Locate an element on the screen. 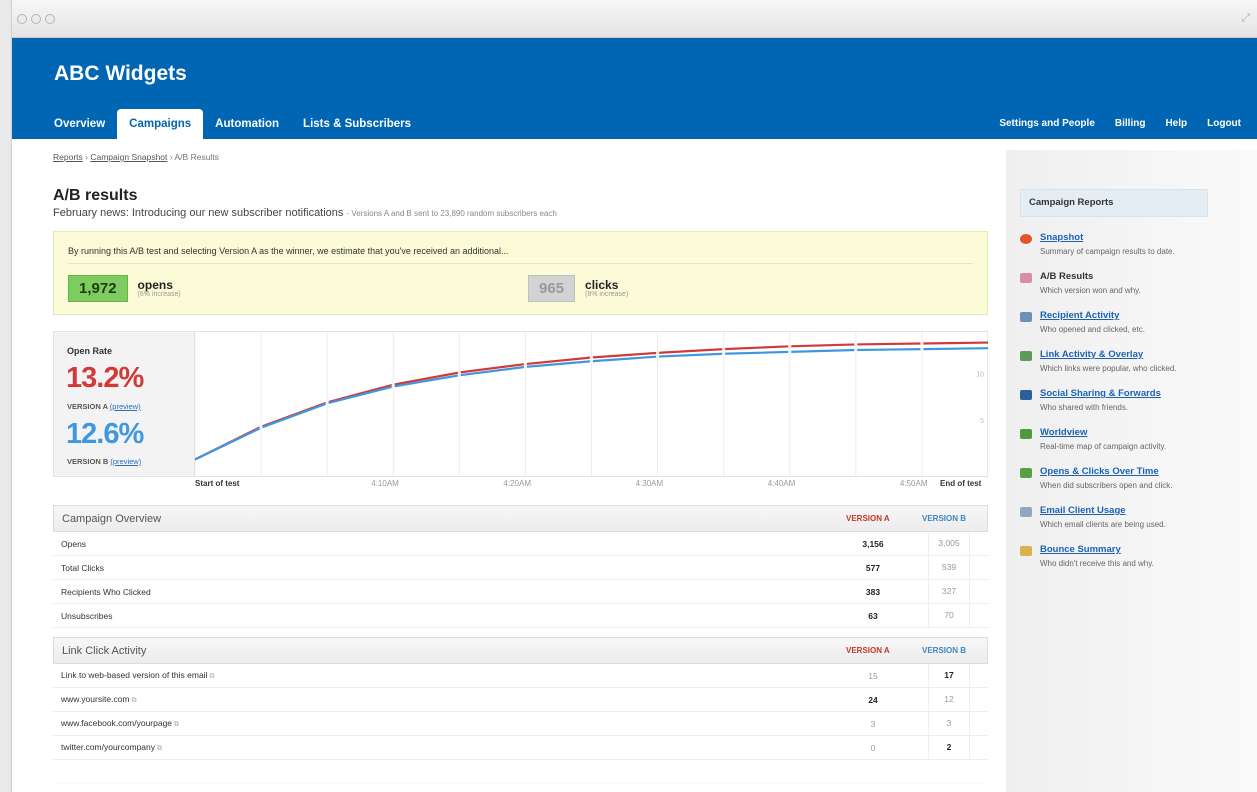  version-a-value: 15 is located at coordinates (873, 675).